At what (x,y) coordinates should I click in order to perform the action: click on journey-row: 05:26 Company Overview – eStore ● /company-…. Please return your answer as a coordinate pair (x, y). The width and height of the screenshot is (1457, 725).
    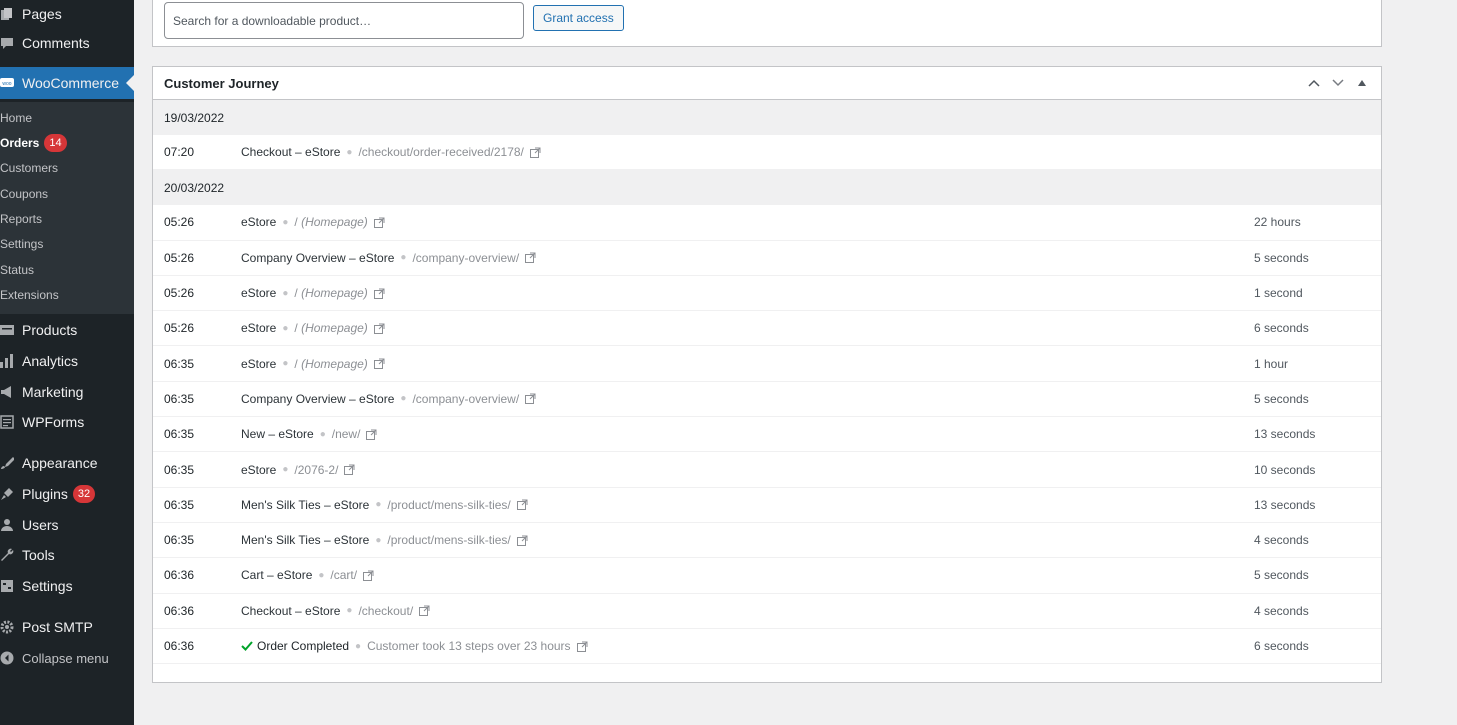
    Looking at the image, I should click on (767, 258).